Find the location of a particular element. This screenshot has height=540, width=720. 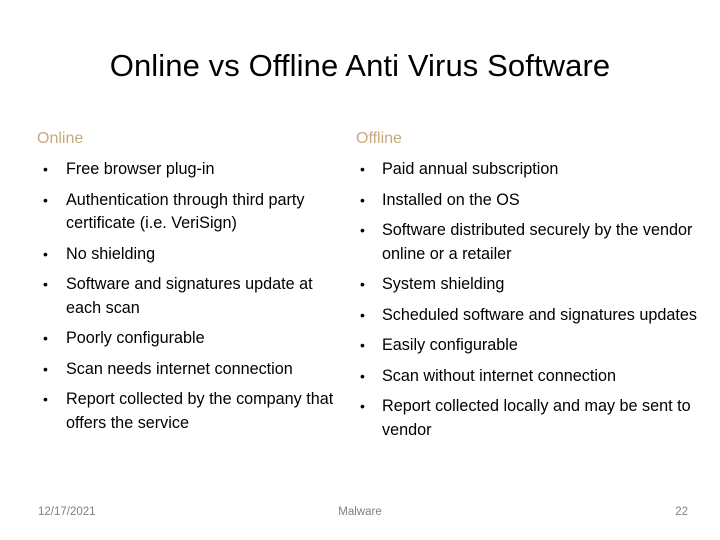

list-item-text: No shielding is located at coordinates (111, 253).